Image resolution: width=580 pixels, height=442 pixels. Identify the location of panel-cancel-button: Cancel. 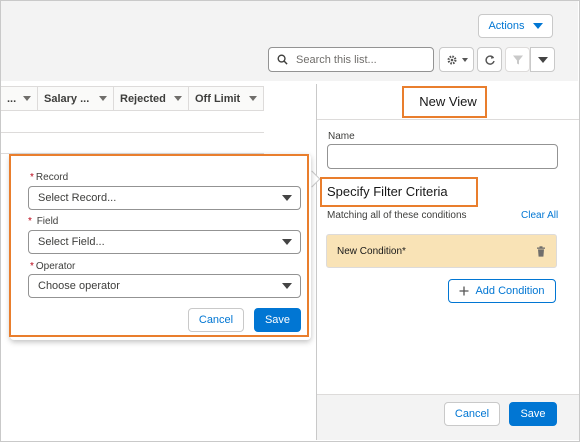
(472, 414).